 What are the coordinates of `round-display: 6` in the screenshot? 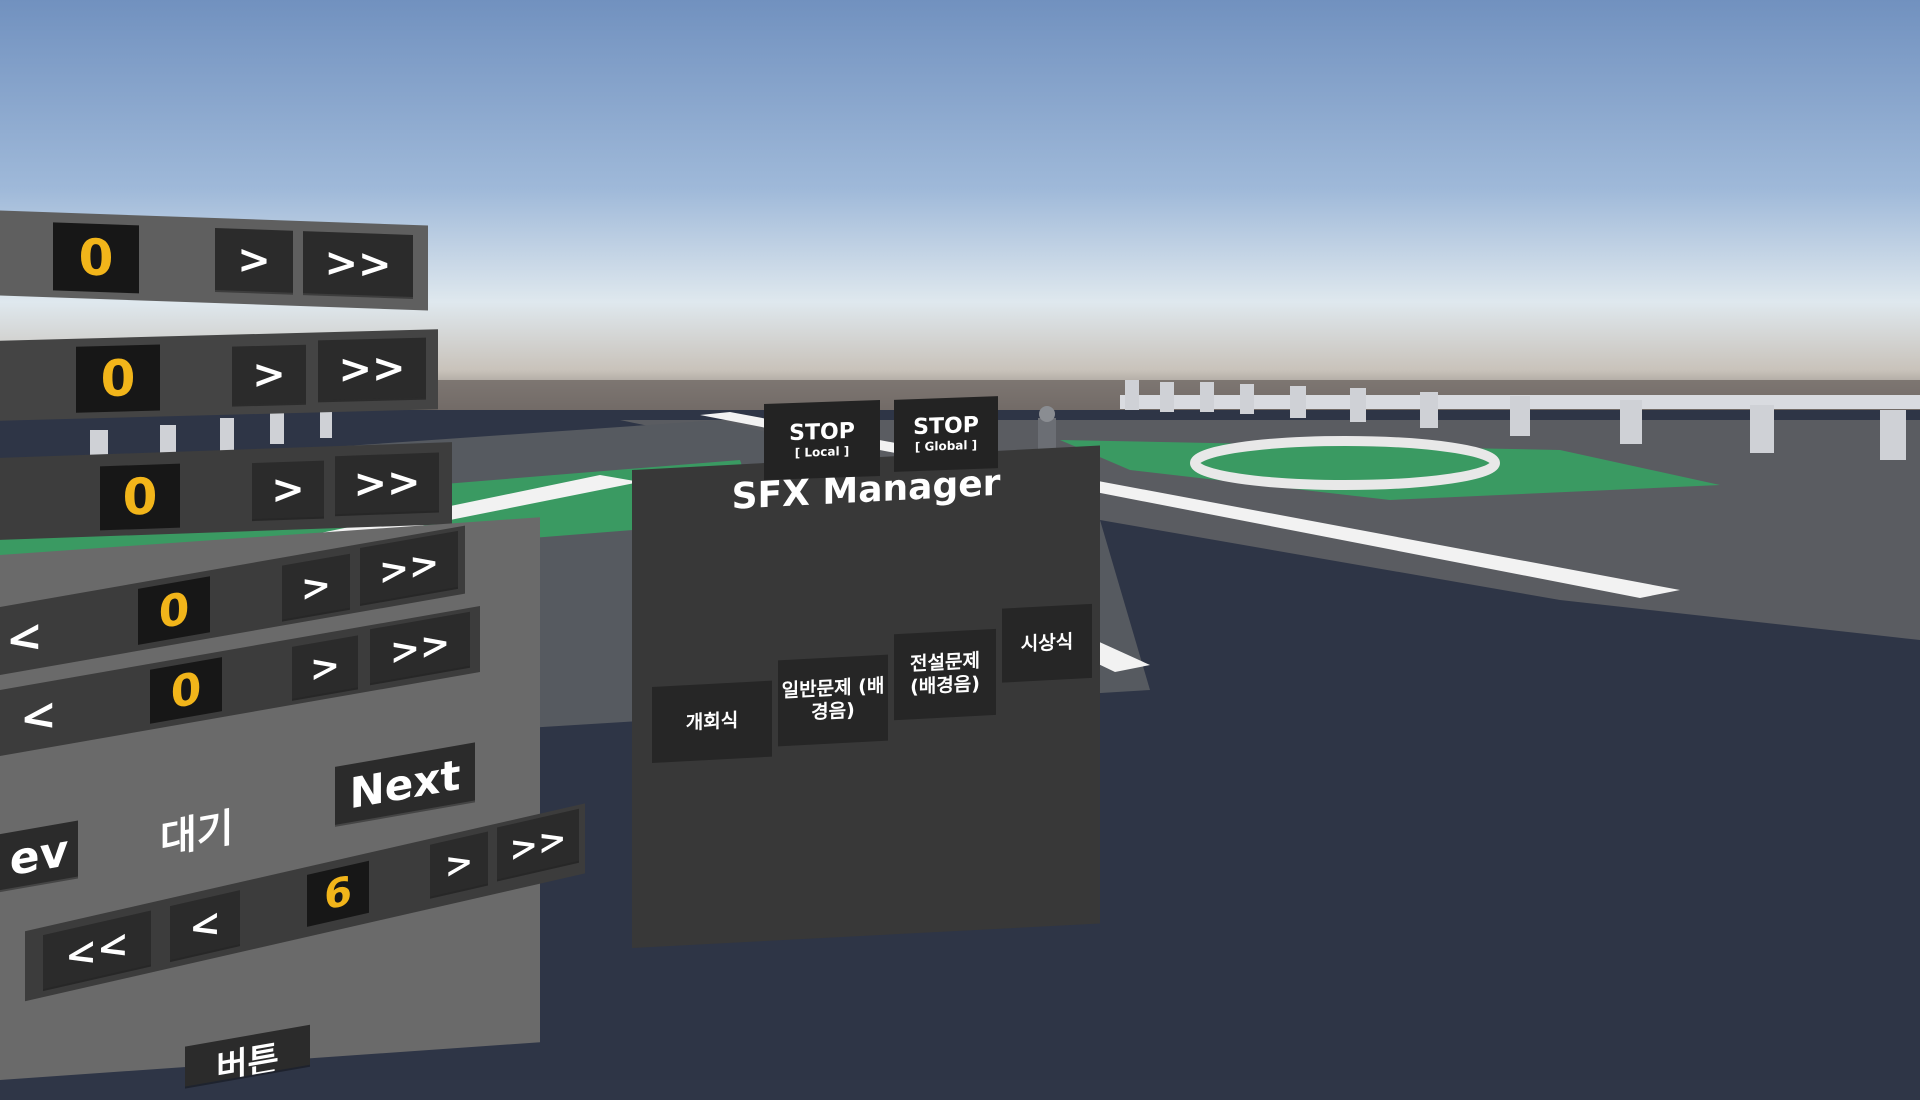 It's located at (338, 893).